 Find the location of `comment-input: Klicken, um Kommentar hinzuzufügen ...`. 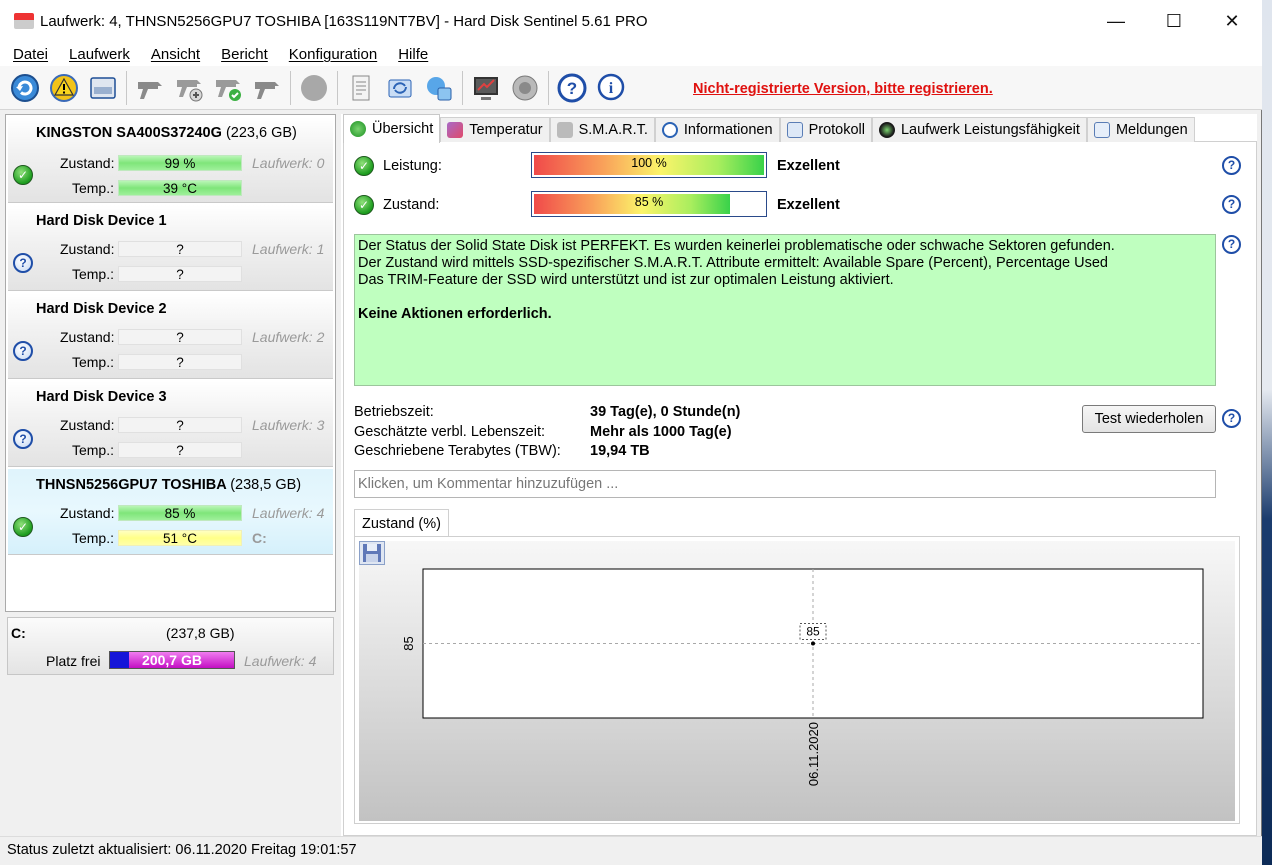

comment-input: Klicken, um Kommentar hinzuzufügen ... is located at coordinates (785, 484).